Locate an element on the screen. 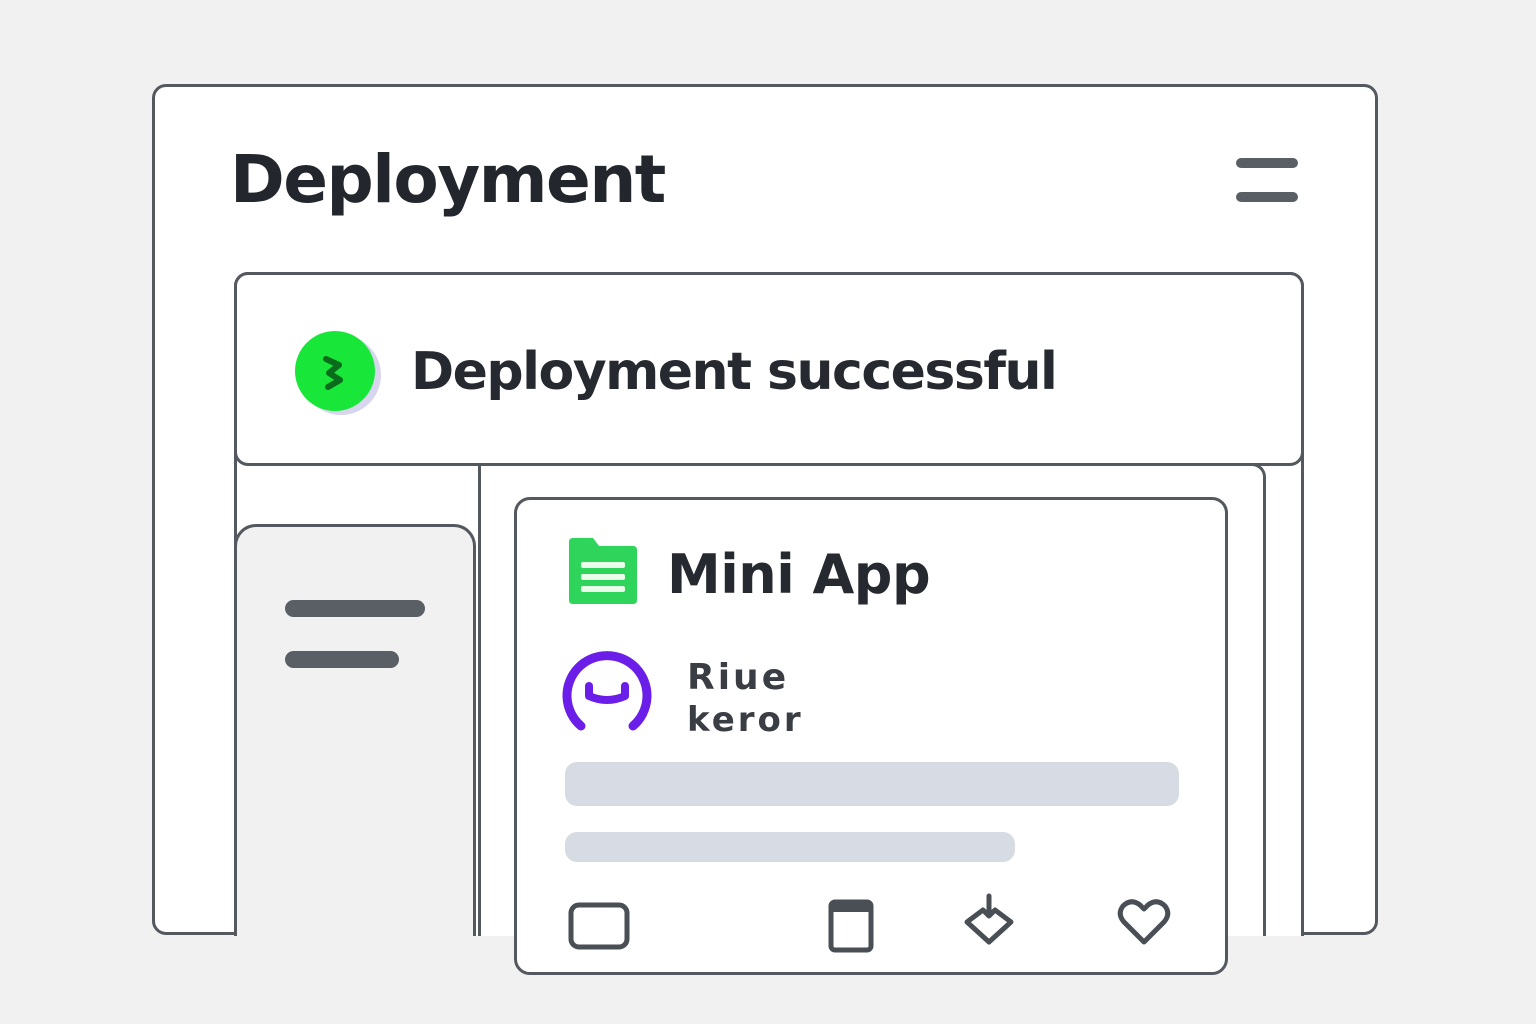  user-name: Riue is located at coordinates (738, 677).